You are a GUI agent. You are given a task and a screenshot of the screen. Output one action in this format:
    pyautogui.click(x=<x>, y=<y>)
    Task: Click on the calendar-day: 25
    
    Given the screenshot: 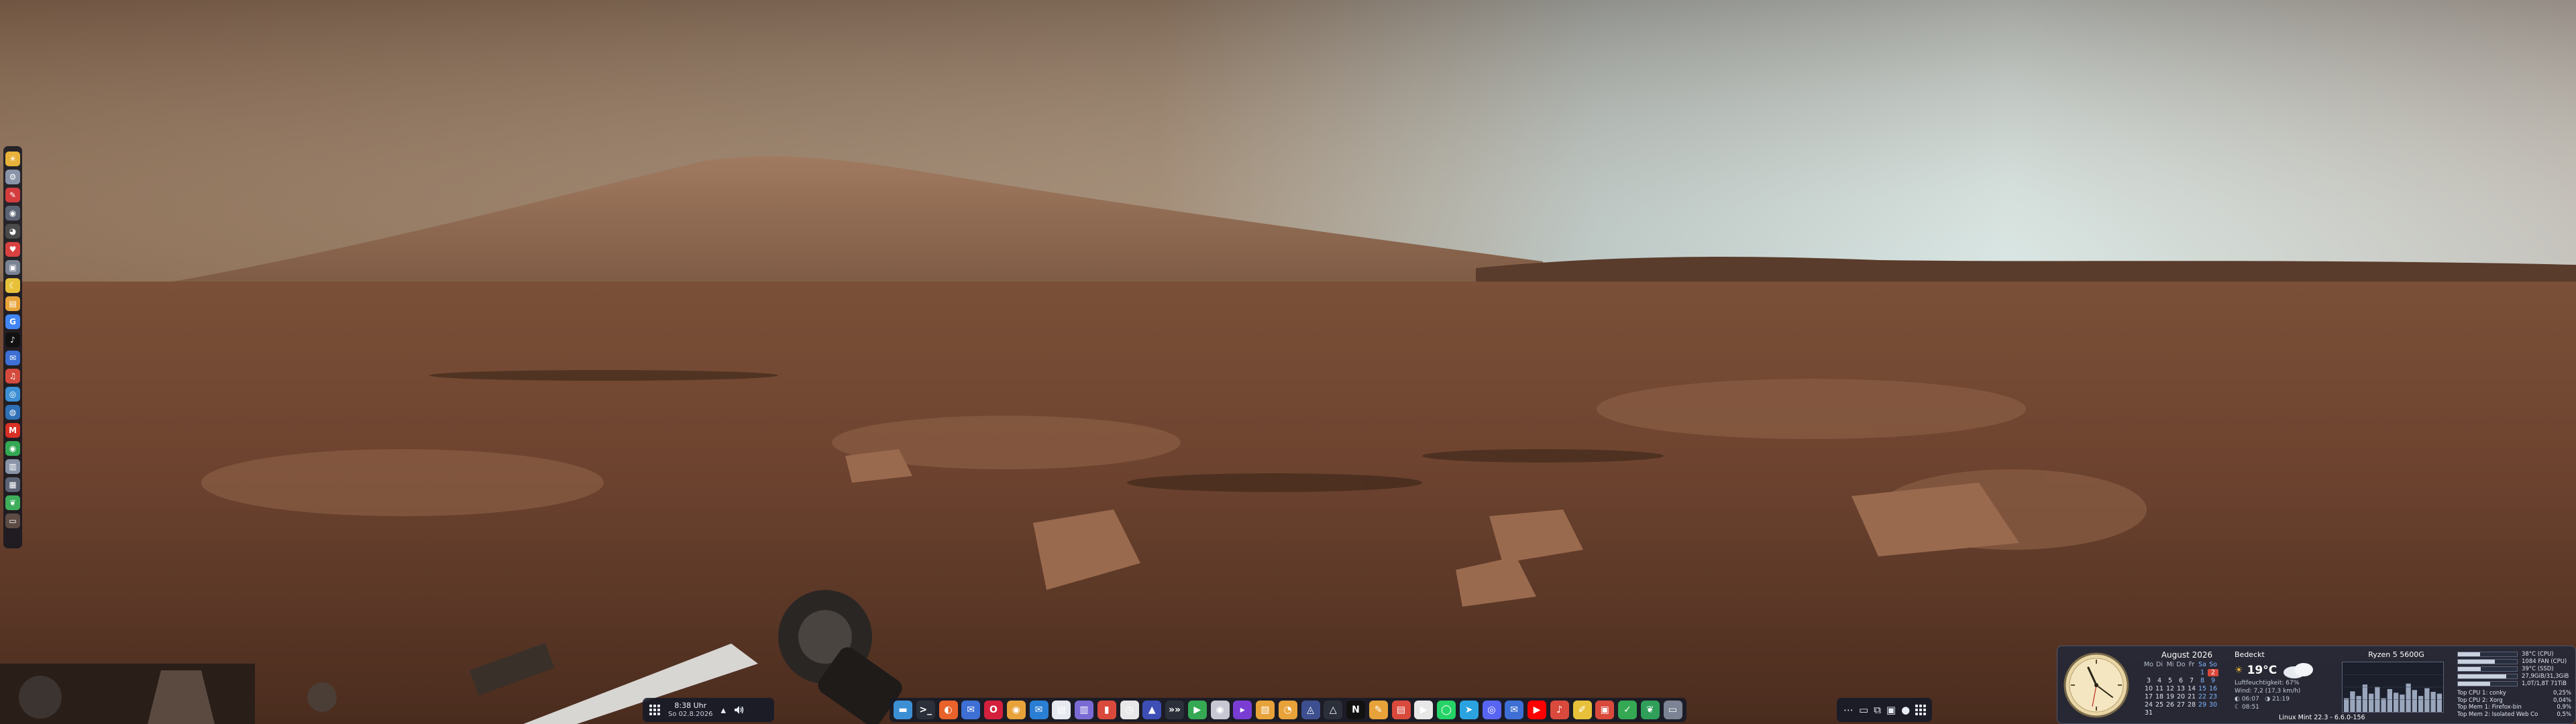 What is the action you would take?
    pyautogui.click(x=2159, y=705)
    